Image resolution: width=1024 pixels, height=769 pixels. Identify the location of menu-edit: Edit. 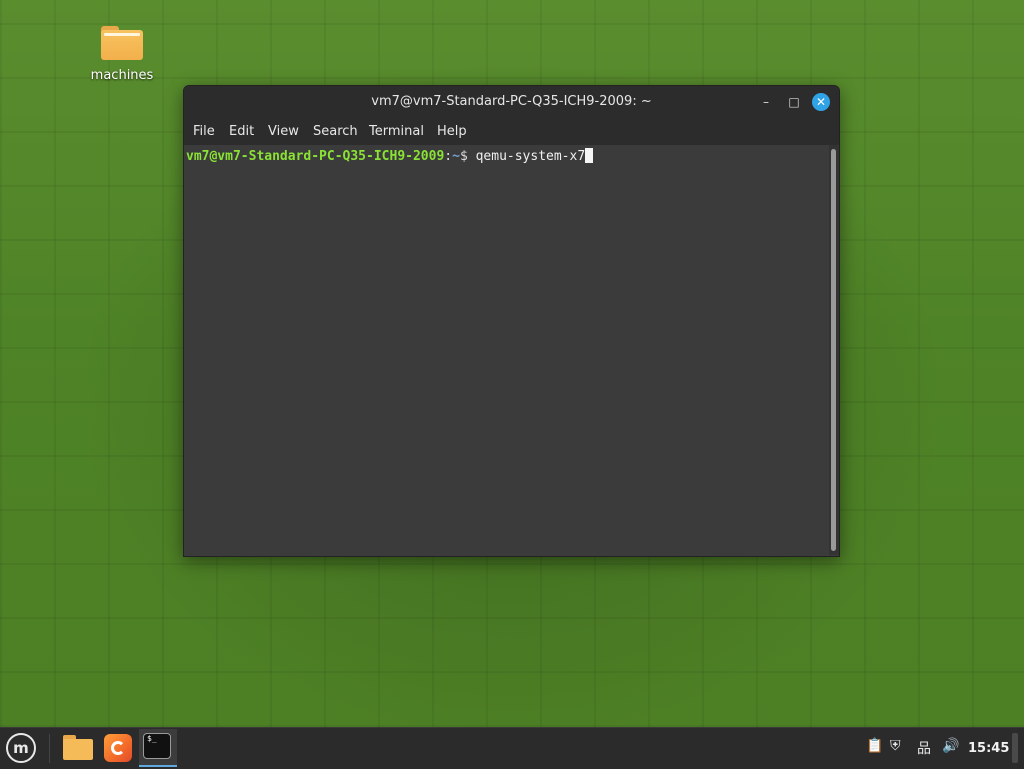
(241, 131).